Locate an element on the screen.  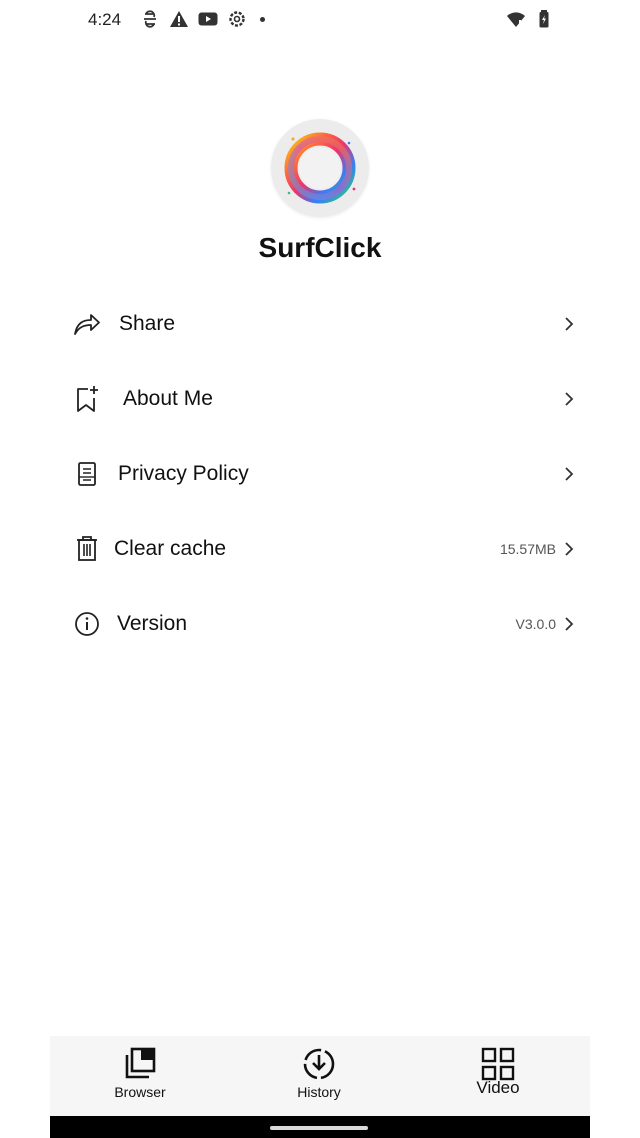
settings-icon is located at coordinates (237, 19).